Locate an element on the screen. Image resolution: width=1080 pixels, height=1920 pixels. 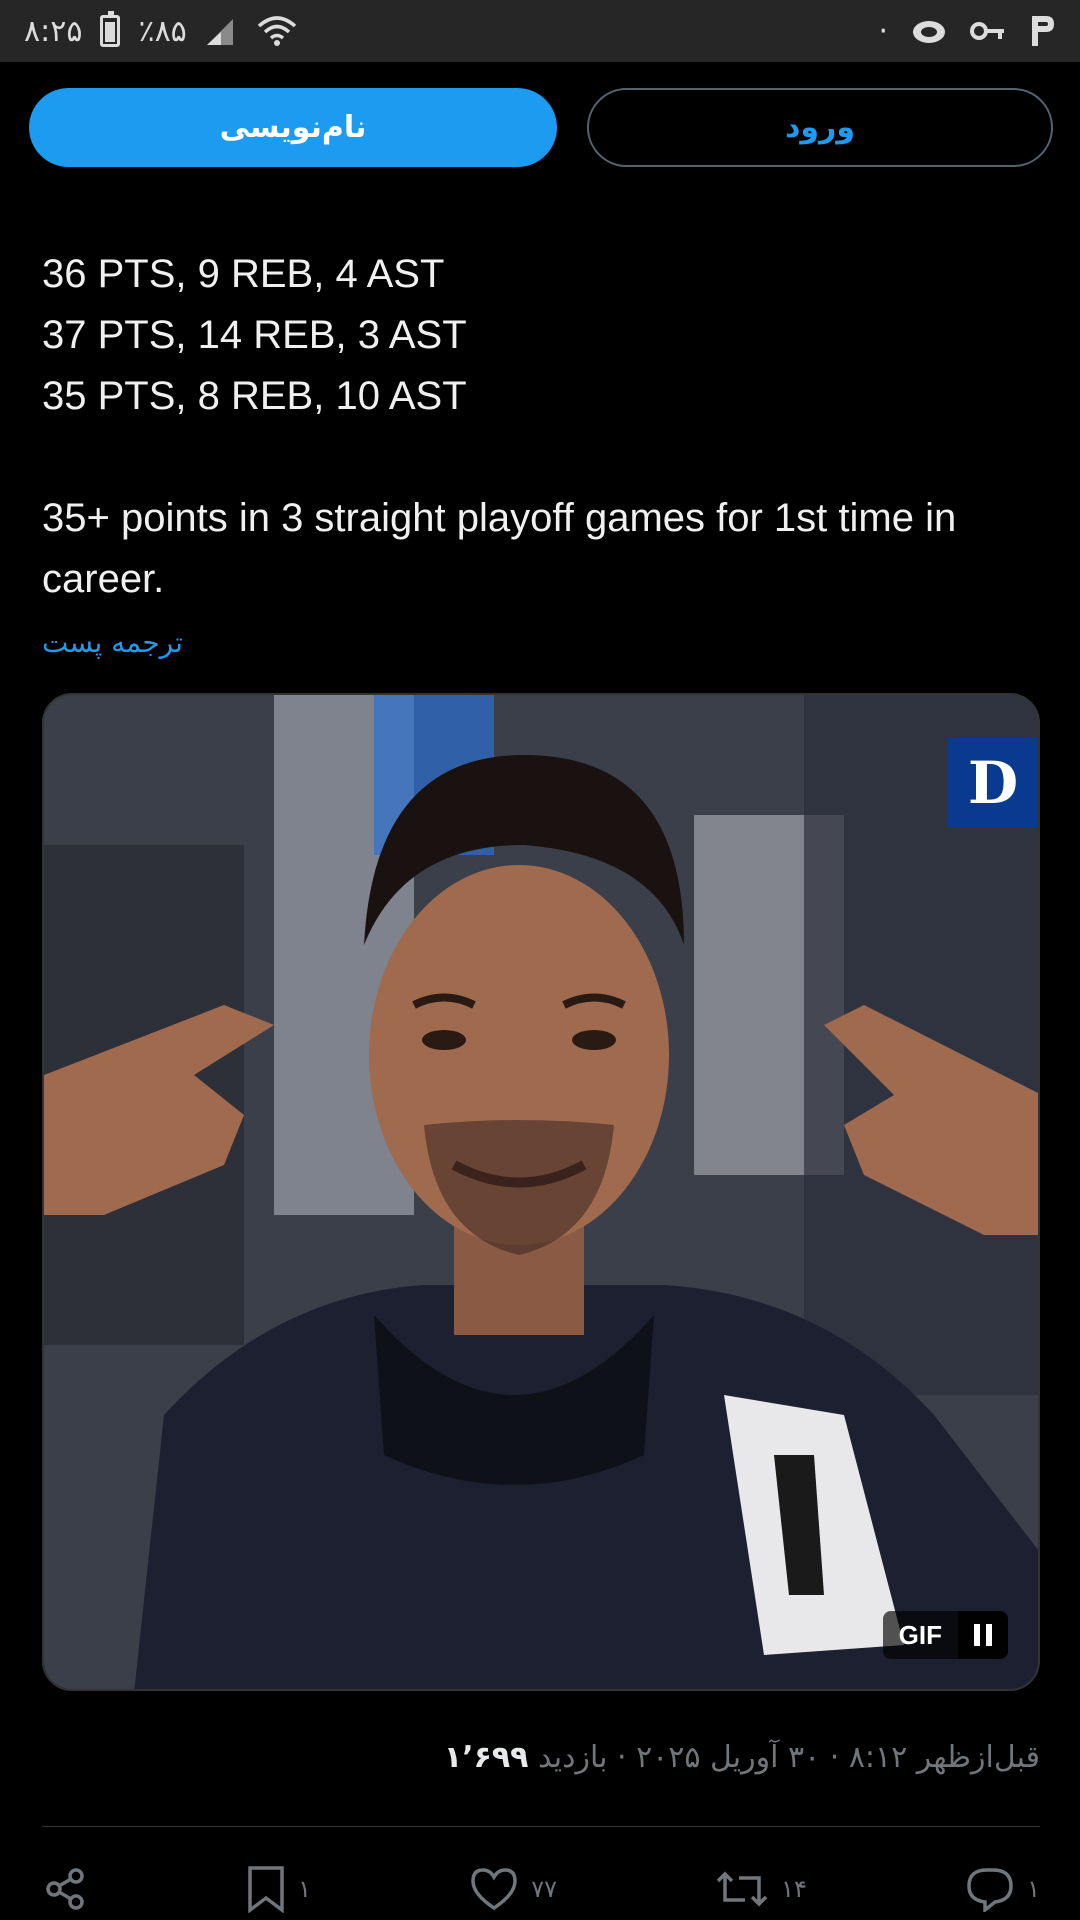
views-count: ۱٬۶۹۹ is located at coordinates (486, 1757).